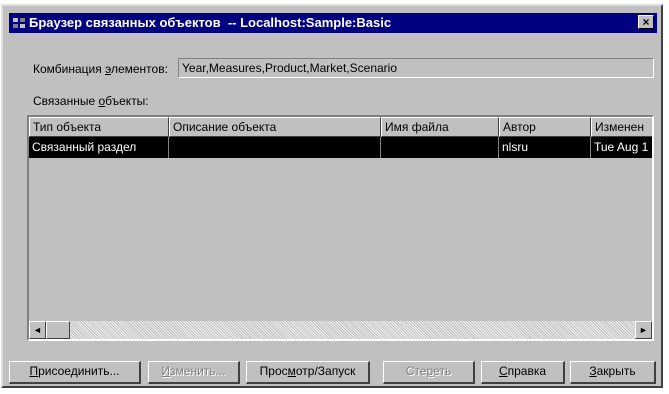 The width and height of the screenshot is (669, 394). Describe the element at coordinates (37, 330) in the screenshot. I see `scroll-left-icon: ◄` at that location.